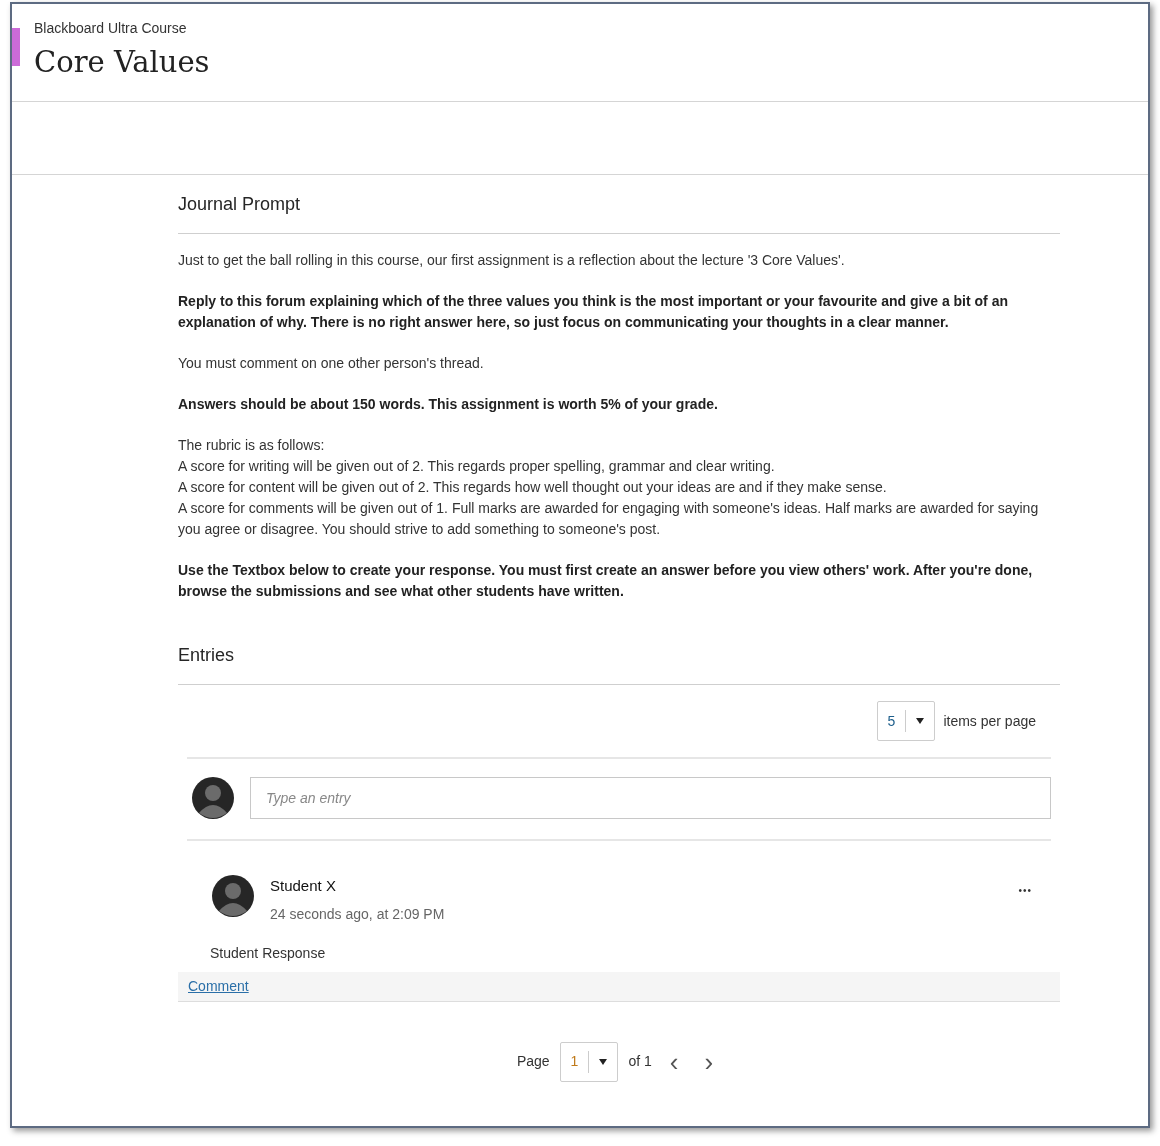  I want to click on section-heading: Entries, so click(206, 655).